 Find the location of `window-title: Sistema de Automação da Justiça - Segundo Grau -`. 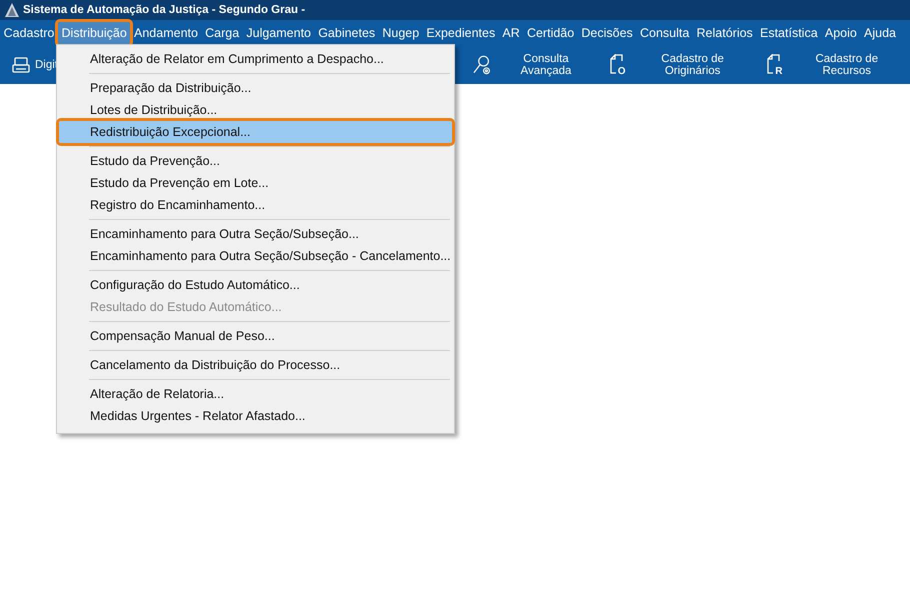

window-title: Sistema de Automação da Justiça - Segundo Grau - is located at coordinates (164, 10).